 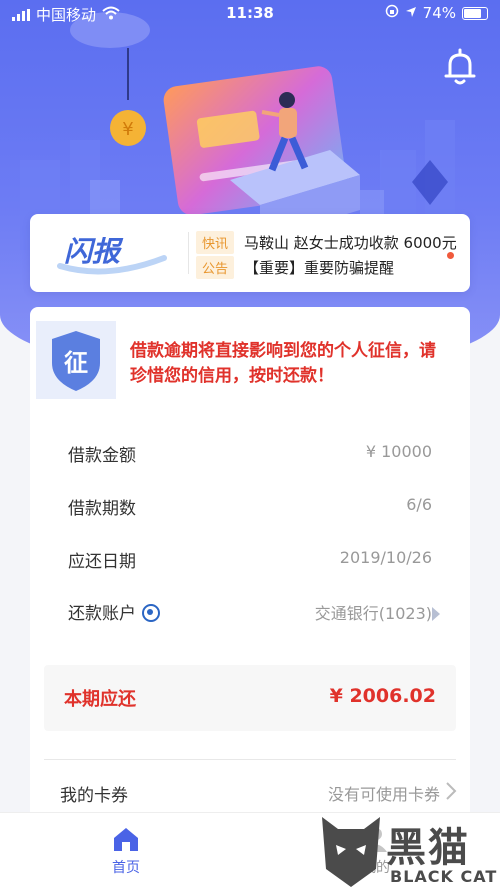 What do you see at coordinates (283, 363) in the screenshot?
I see `credit-warning-text: 借款逾期将直接影响到您的个人征信，请珍惜您的信用，按时还款！` at bounding box center [283, 363].